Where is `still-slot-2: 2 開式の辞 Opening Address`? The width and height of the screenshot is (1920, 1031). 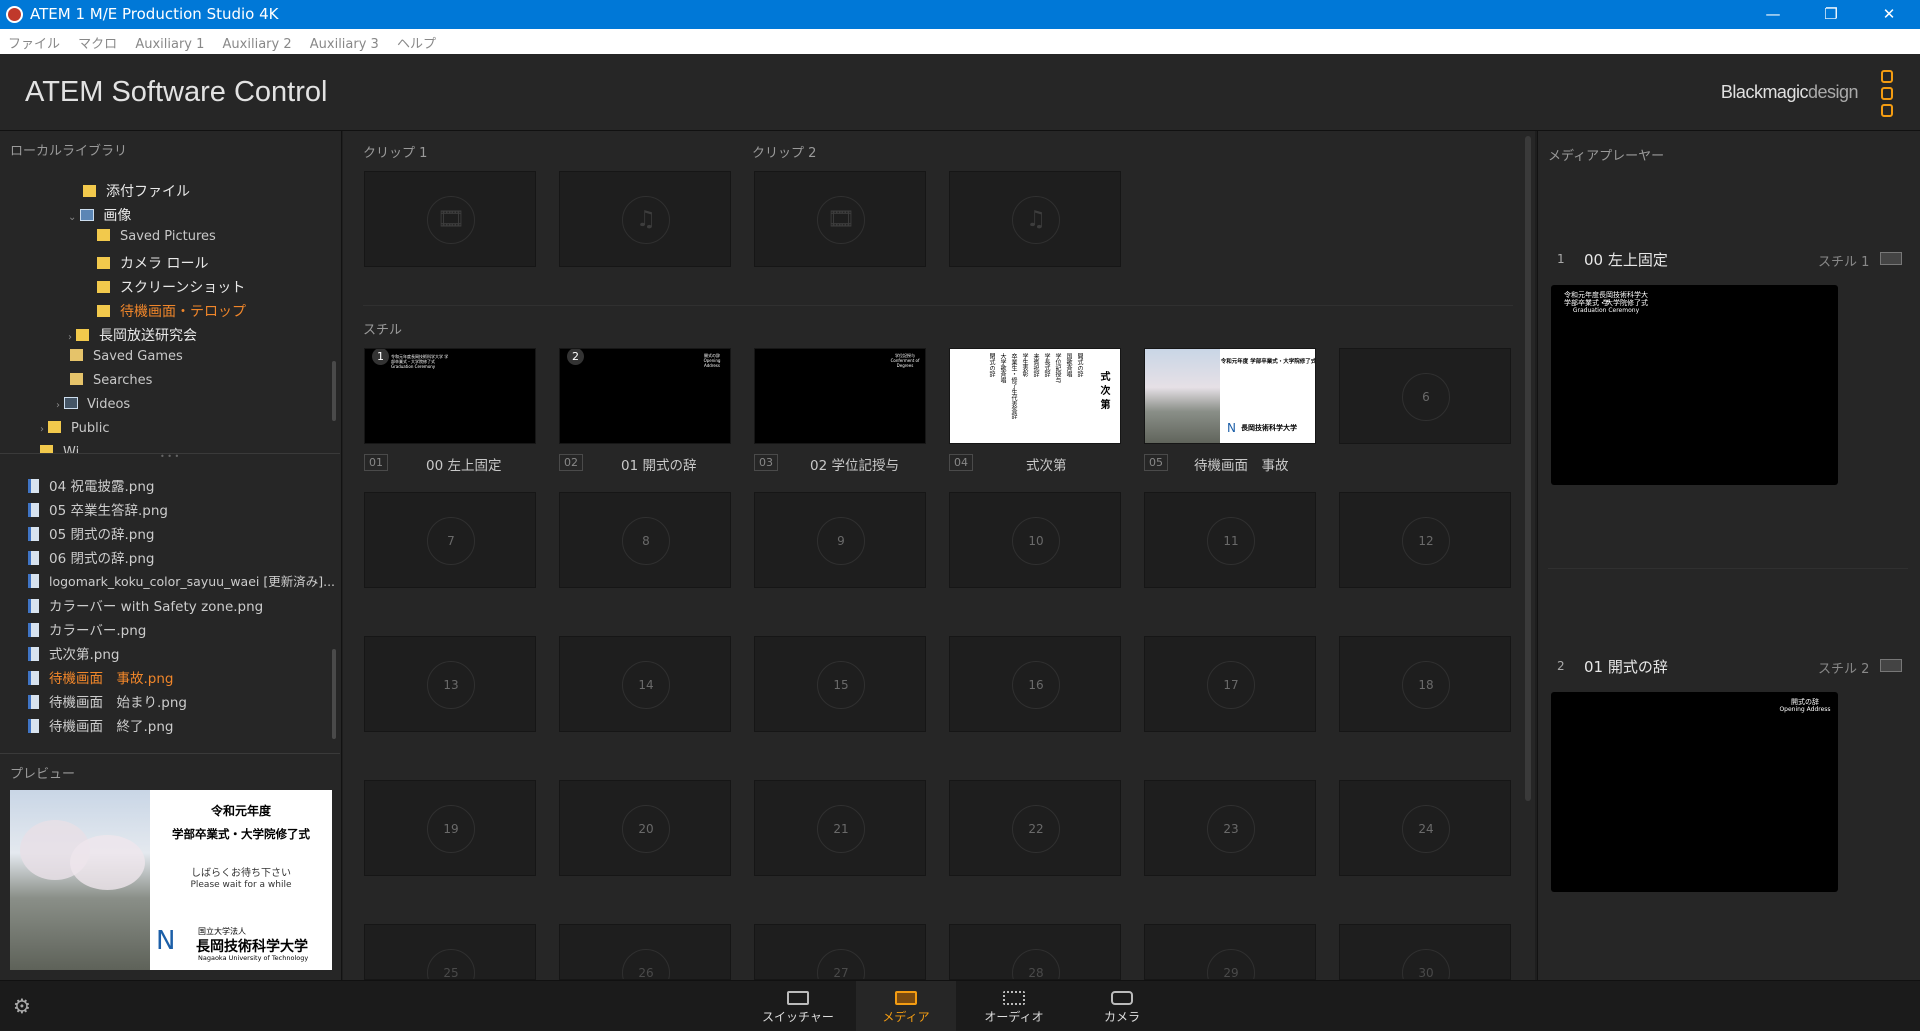 still-slot-2: 2 開式の辞 Opening Address is located at coordinates (645, 396).